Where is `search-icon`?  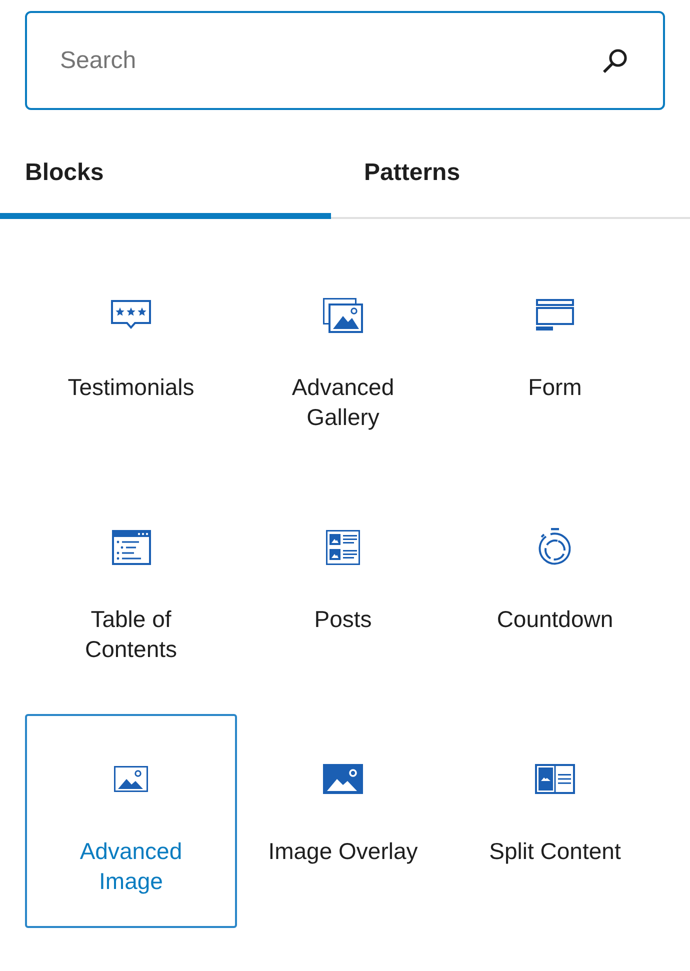
search-icon is located at coordinates (615, 61).